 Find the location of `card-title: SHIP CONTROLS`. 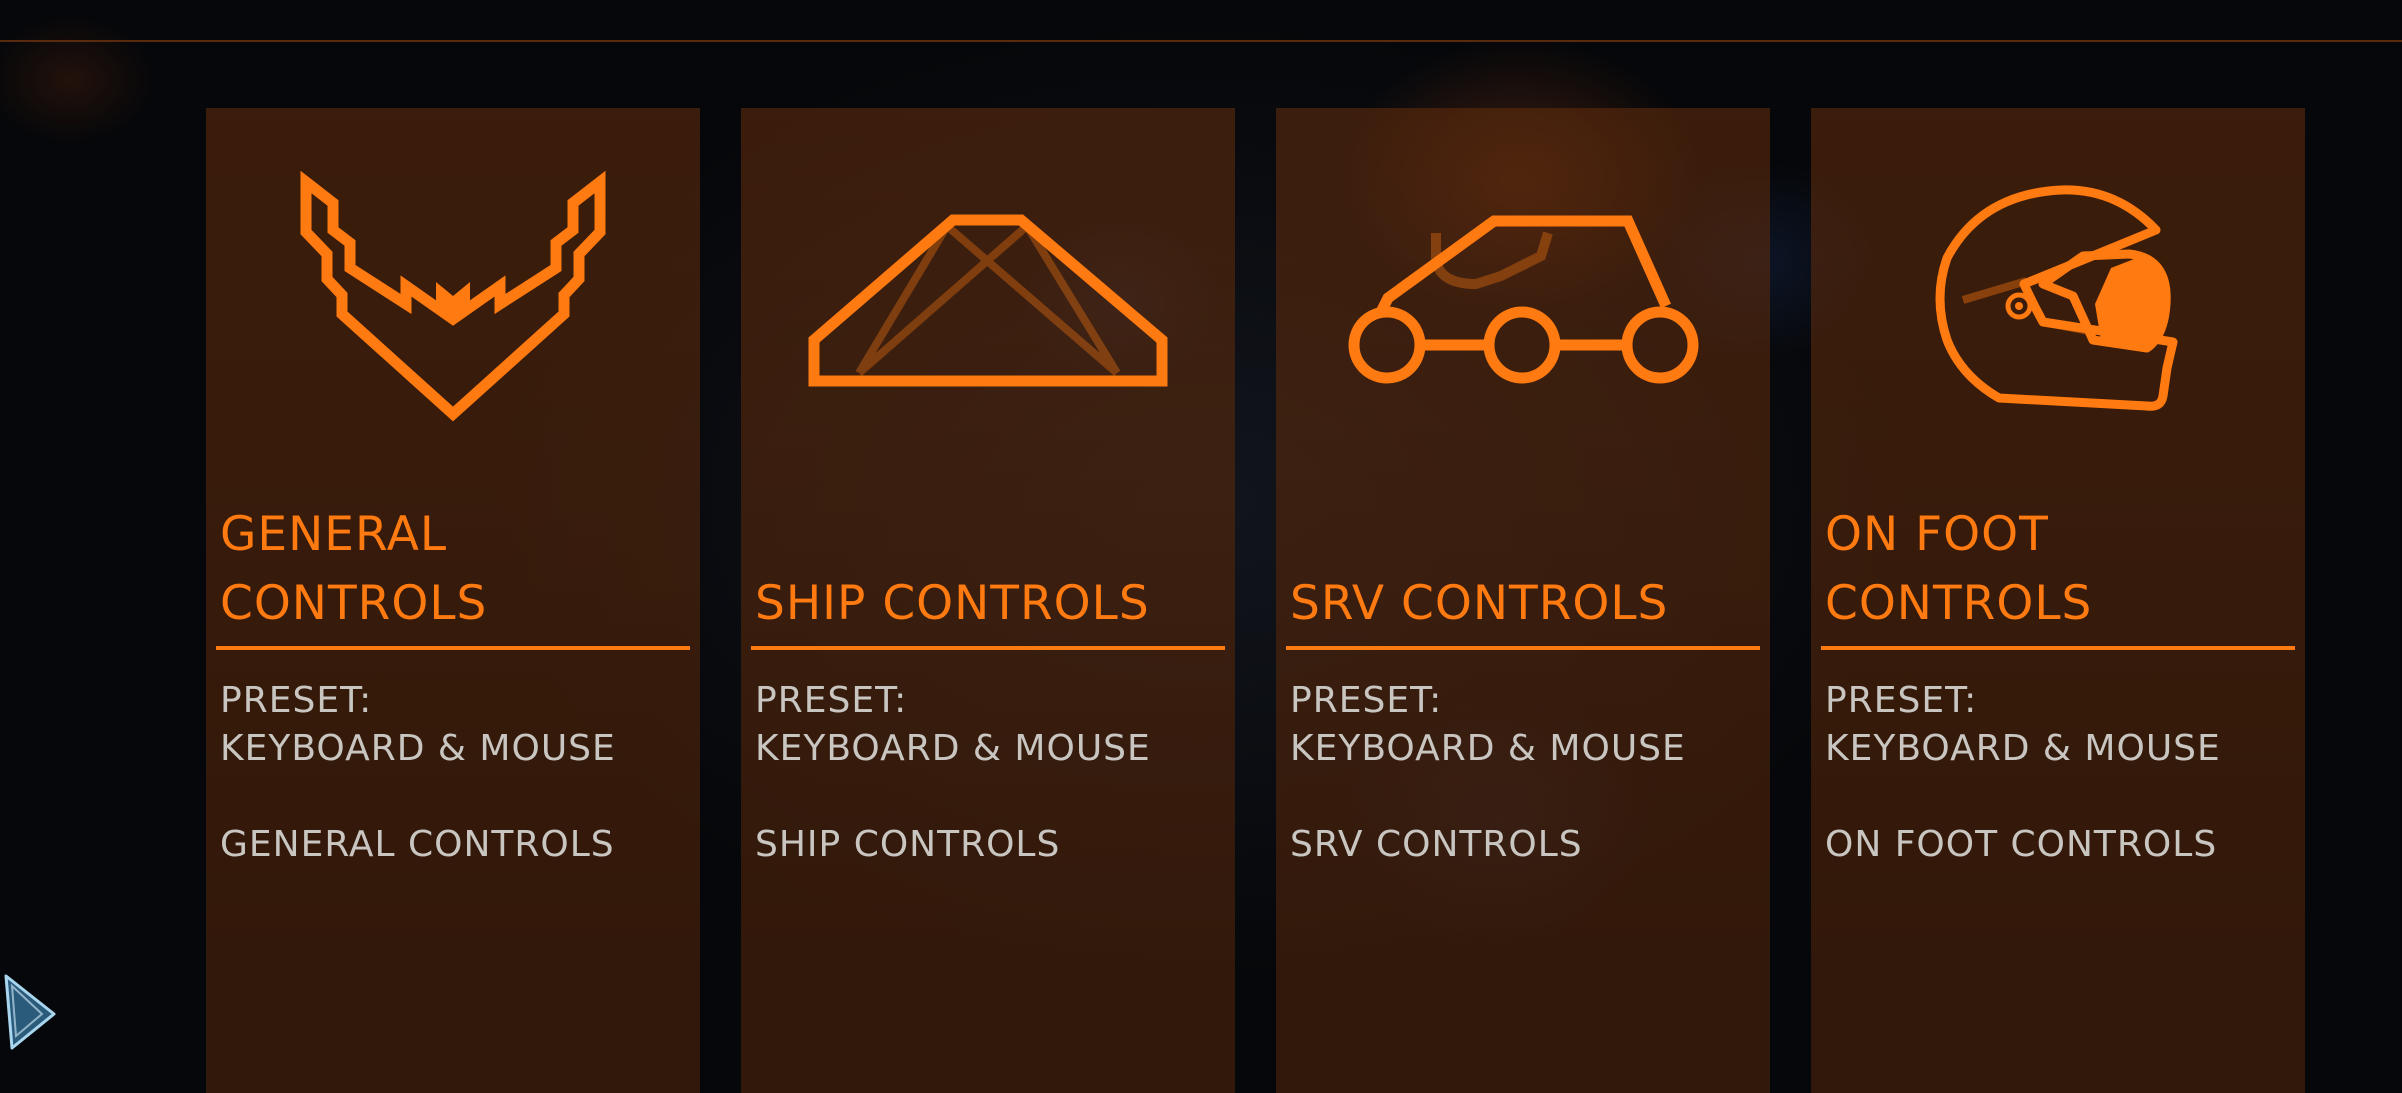

card-title: SHIP CONTROLS is located at coordinates (952, 603).